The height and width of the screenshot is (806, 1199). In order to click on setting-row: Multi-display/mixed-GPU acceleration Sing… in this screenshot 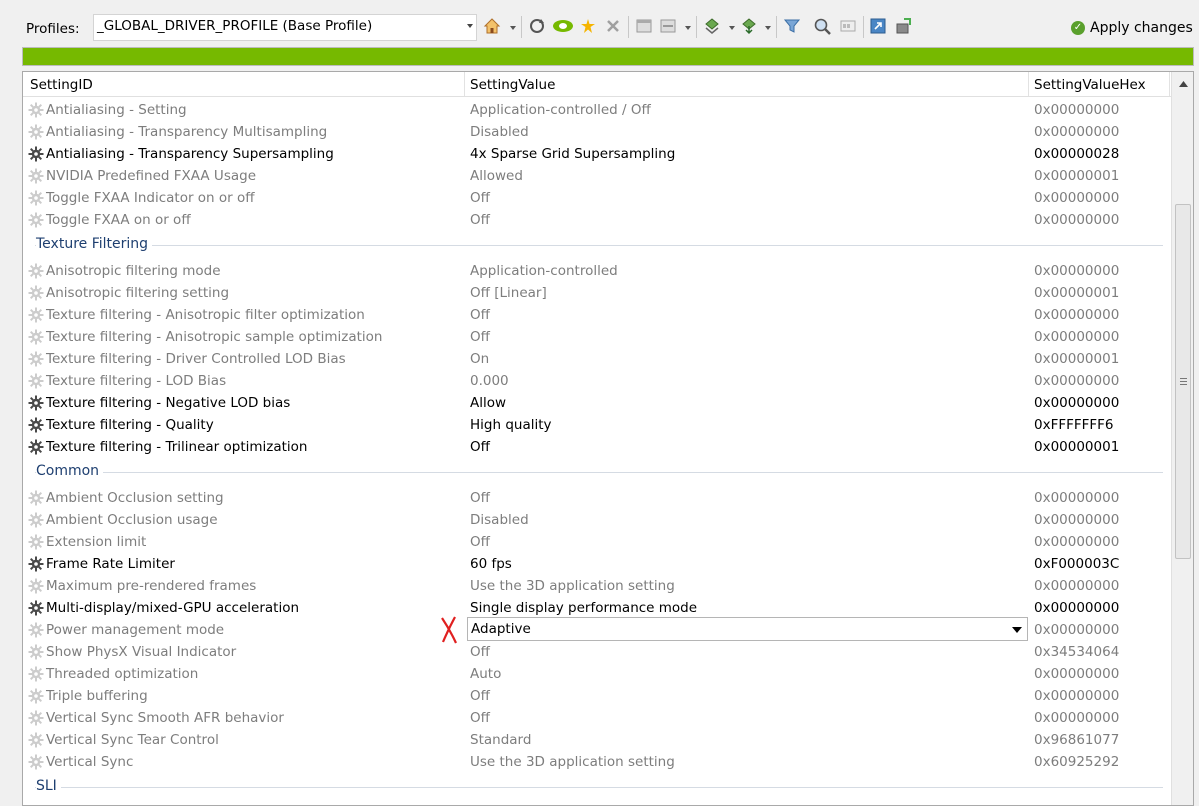, I will do `click(597, 608)`.